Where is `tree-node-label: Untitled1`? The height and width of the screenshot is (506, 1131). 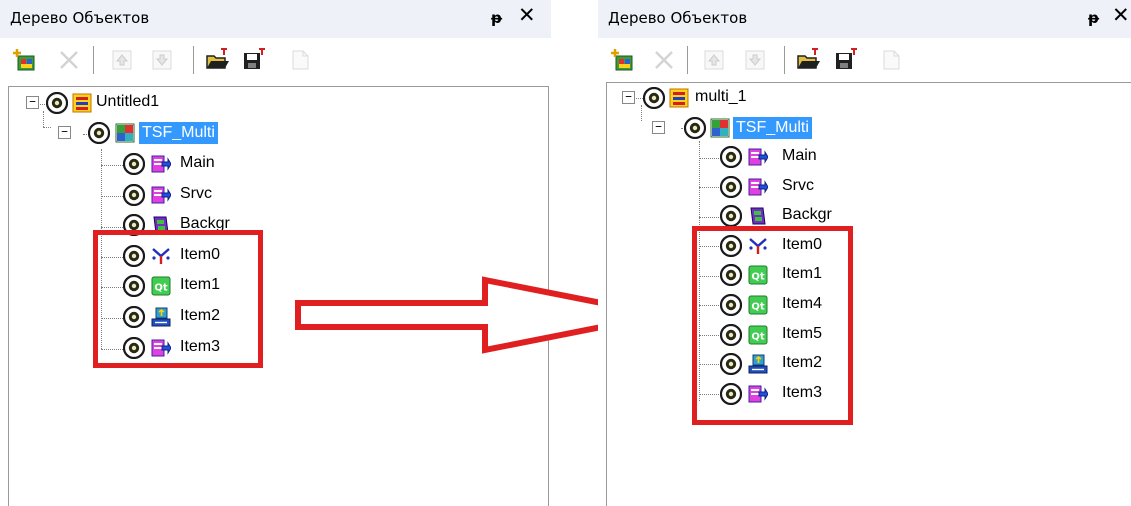 tree-node-label: Untitled1 is located at coordinates (128, 101).